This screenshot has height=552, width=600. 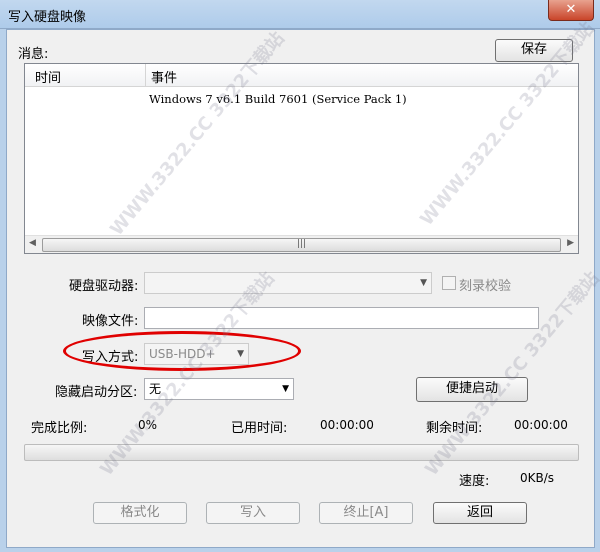 What do you see at coordinates (47, 17) in the screenshot?
I see `window-title: 写入硬盘映像` at bounding box center [47, 17].